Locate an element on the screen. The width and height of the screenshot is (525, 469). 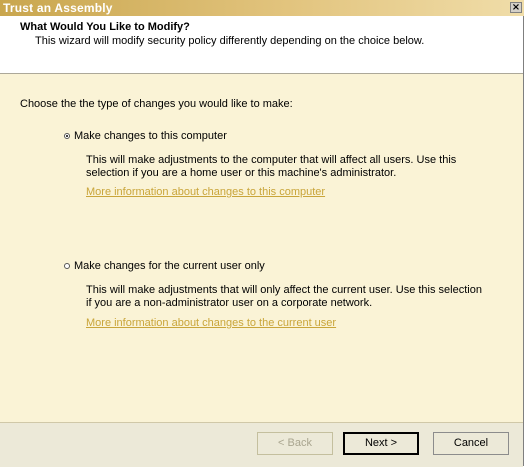
option-current-user-label: Make changes for the current user only is located at coordinates (169, 266).